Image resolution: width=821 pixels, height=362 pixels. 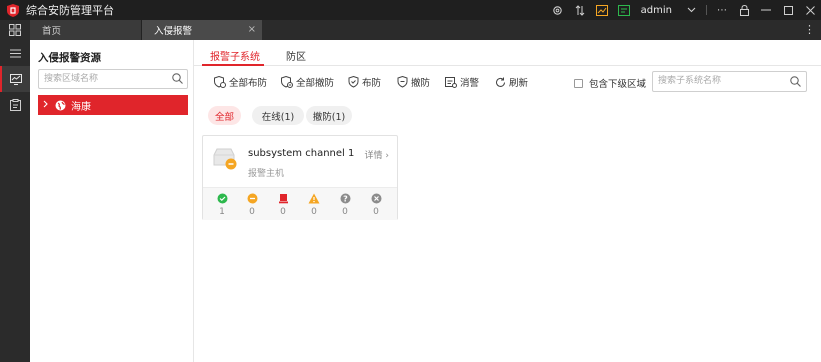 I want to click on subsystem-search-input: 搜索子系统名称, so click(x=729, y=81).